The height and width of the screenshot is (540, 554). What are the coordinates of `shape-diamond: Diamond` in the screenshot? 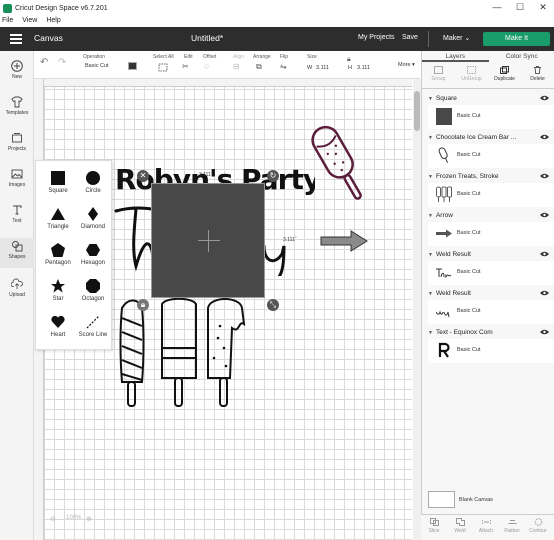 It's located at (93, 218).